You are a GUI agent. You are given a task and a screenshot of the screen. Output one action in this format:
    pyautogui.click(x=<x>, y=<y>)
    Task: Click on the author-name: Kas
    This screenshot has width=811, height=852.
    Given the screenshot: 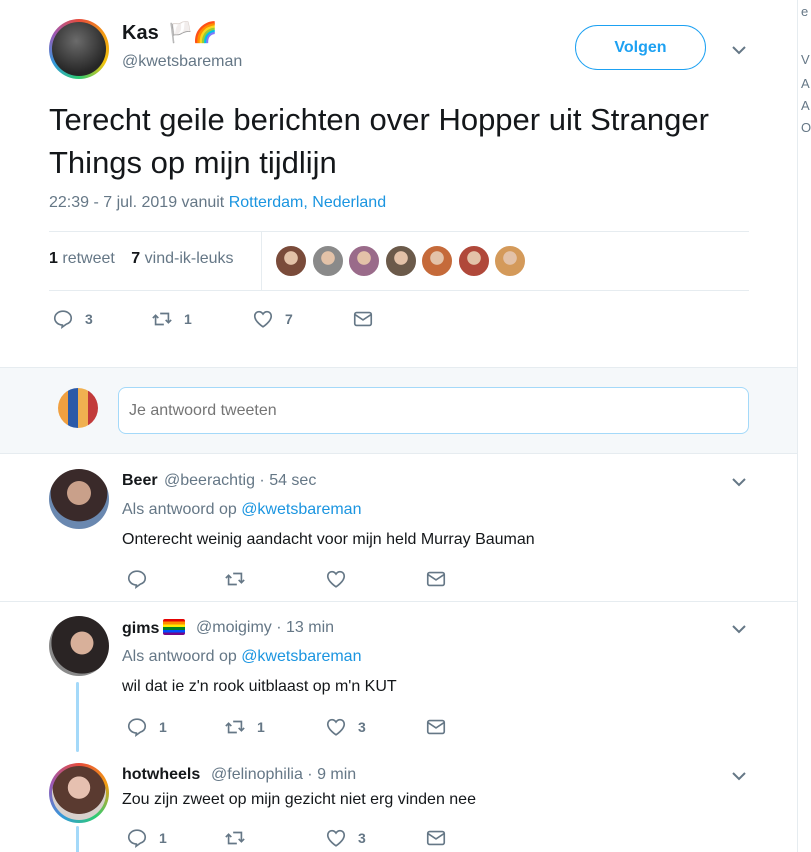 What is the action you would take?
    pyautogui.click(x=140, y=33)
    